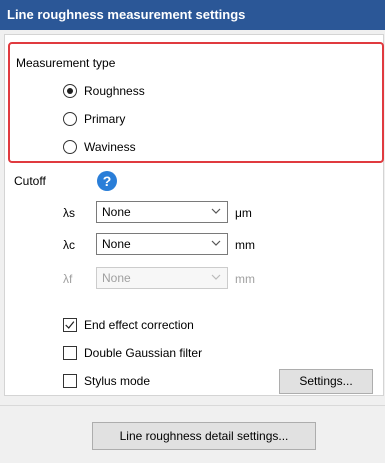 The height and width of the screenshot is (463, 385). What do you see at coordinates (162, 212) in the screenshot?
I see `lambda-s-select: None` at bounding box center [162, 212].